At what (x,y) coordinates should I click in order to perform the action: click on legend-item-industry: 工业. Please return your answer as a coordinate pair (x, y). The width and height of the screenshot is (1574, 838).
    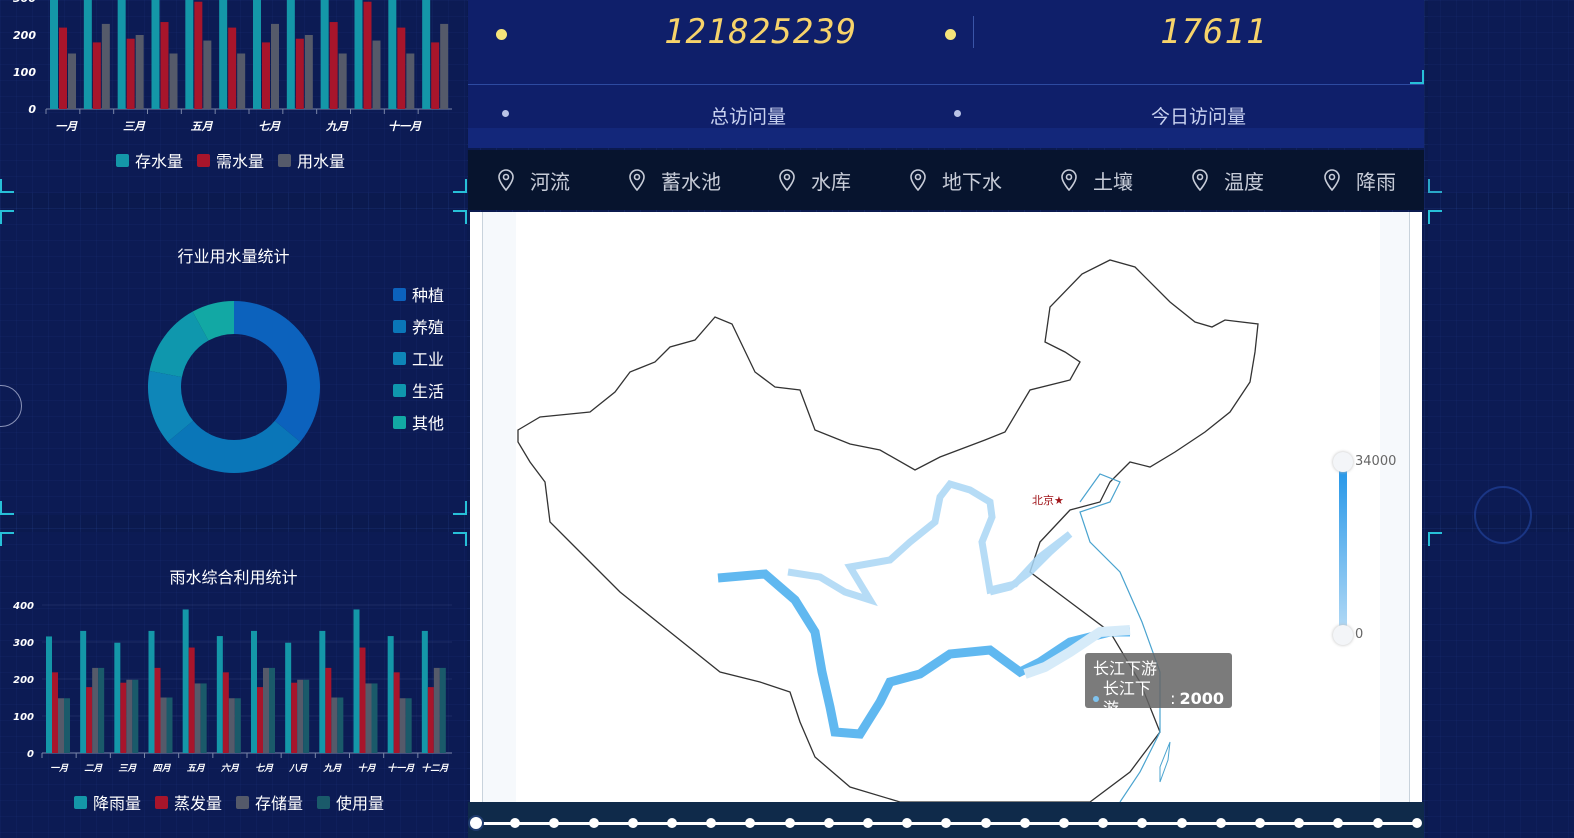
    Looking at the image, I should click on (418, 358).